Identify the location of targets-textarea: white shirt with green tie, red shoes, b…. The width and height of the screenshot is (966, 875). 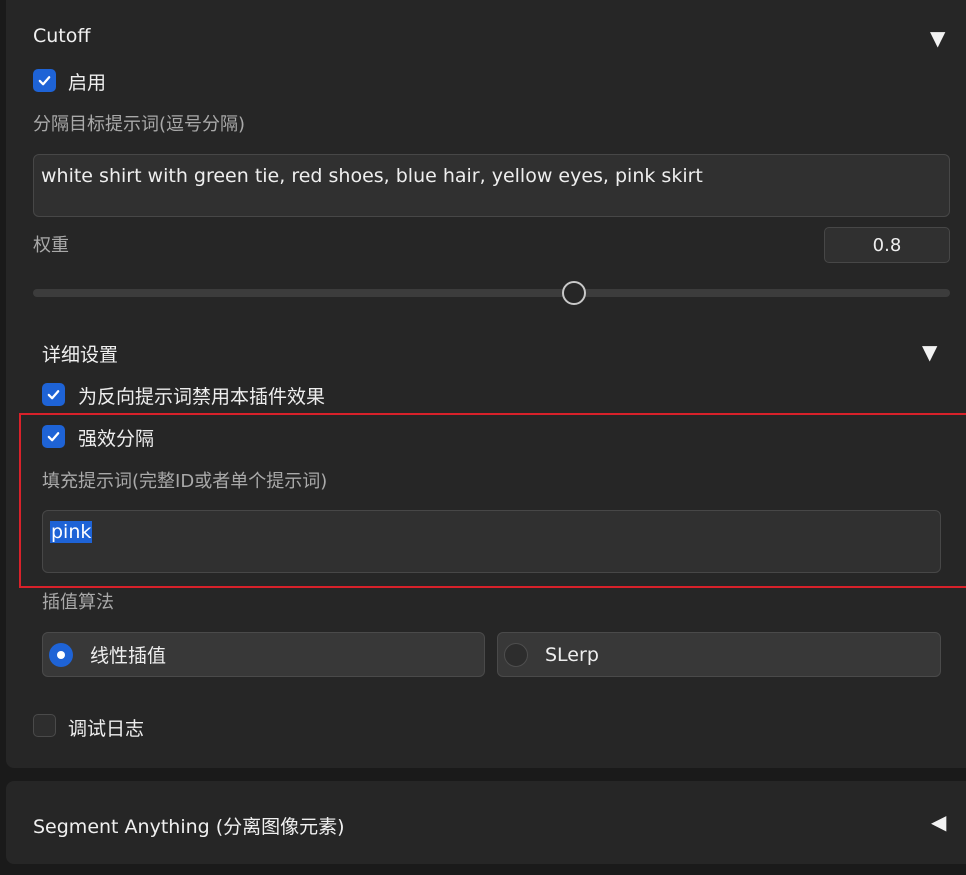
(491, 185).